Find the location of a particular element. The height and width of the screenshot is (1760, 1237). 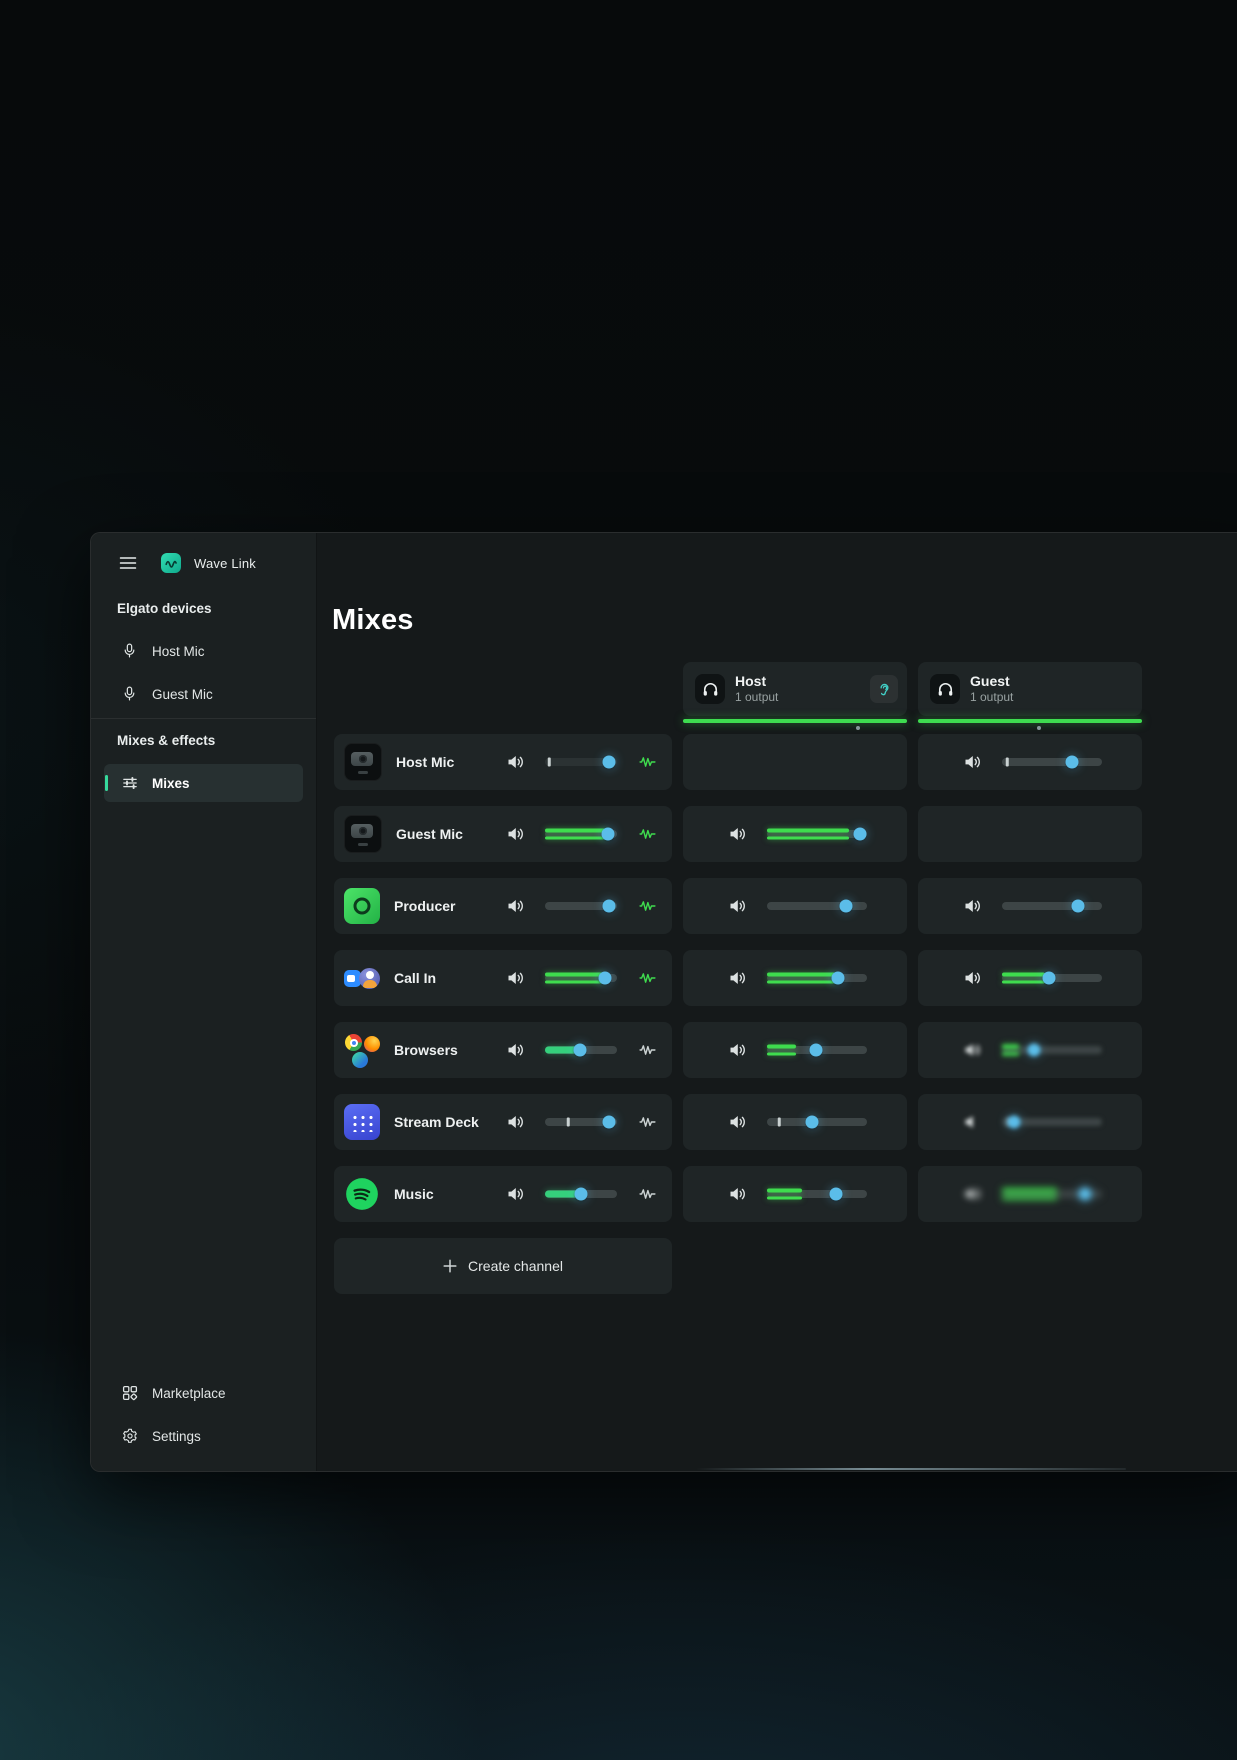

sidebar-item-marketplace: Marketplace is located at coordinates (203, 1393).